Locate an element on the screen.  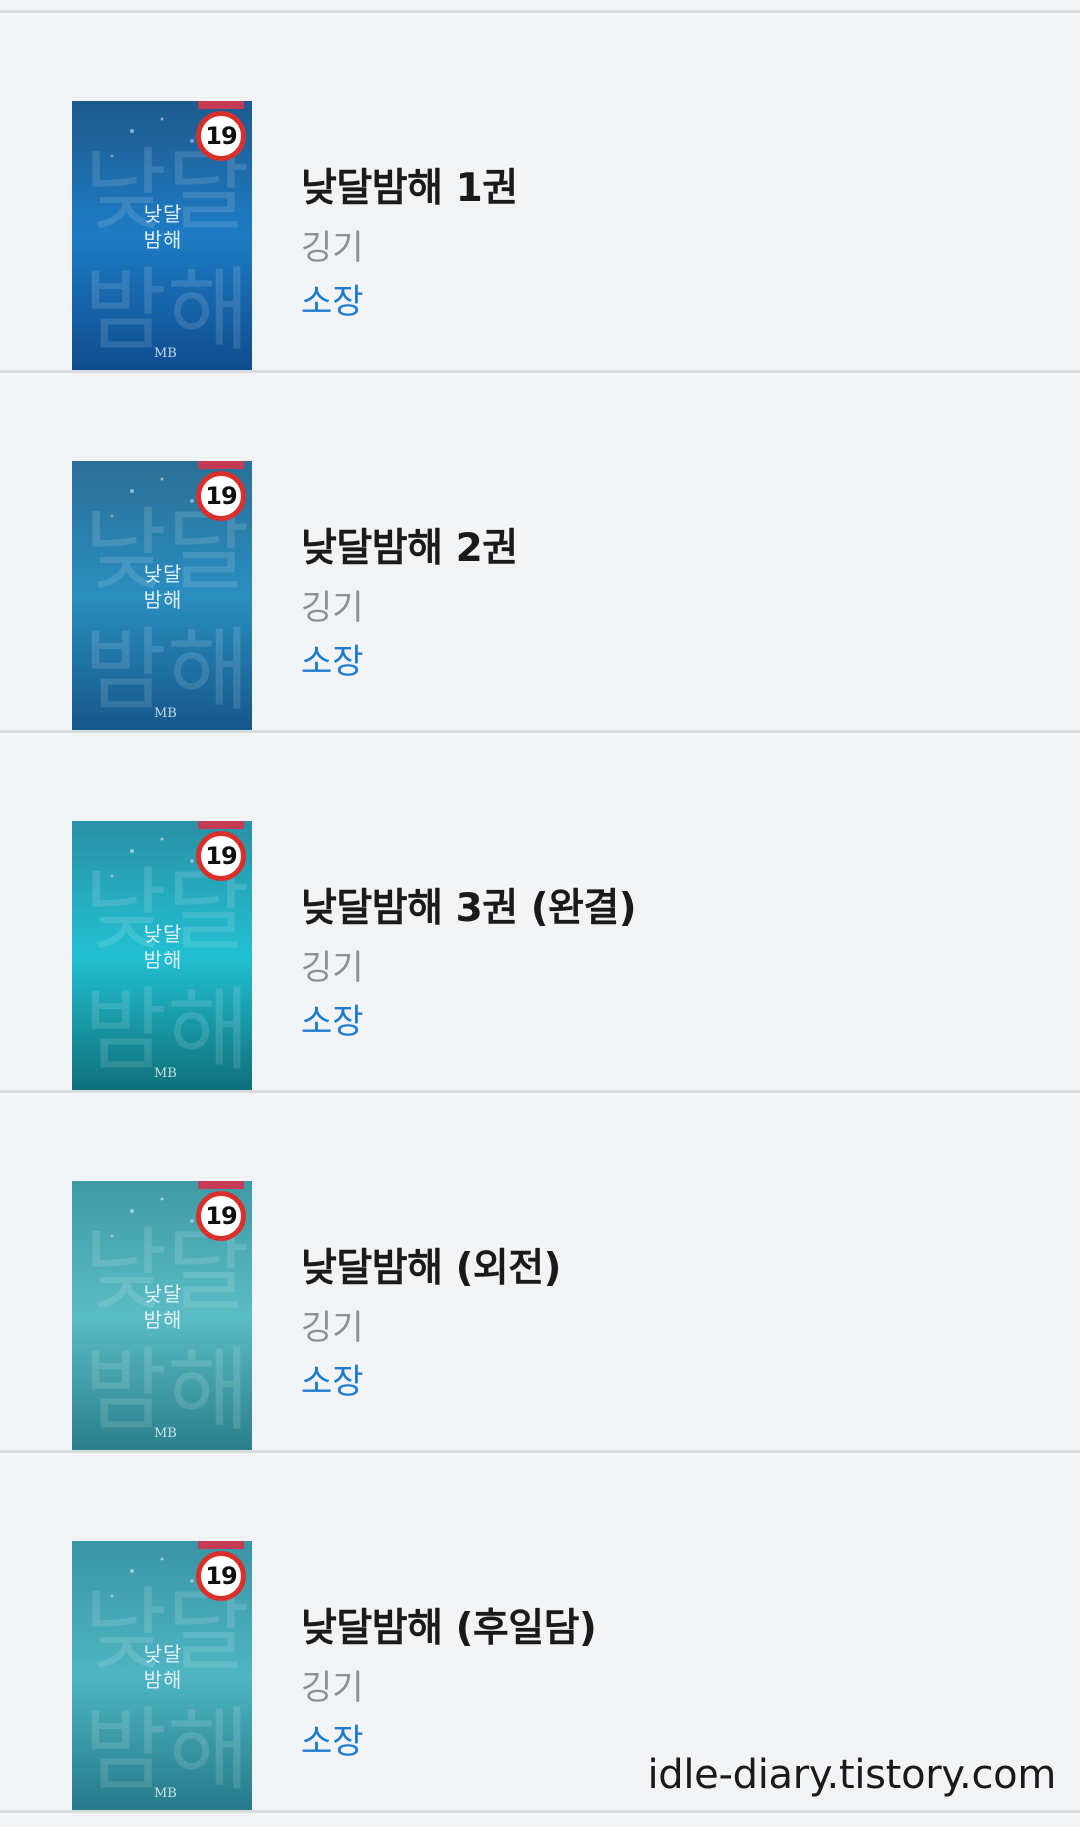
book-title: 낮달밤해 3권 (완결) is located at coordinates (469, 909).